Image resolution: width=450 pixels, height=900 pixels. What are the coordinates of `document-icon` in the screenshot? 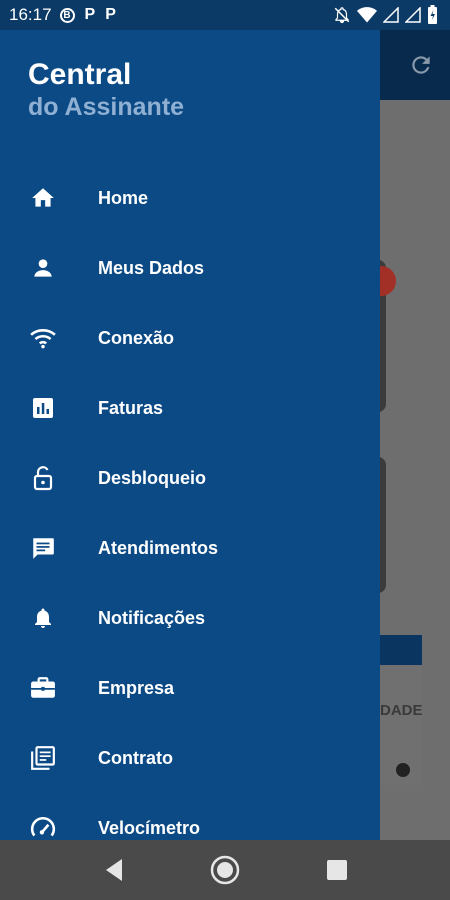 It's located at (43, 758).